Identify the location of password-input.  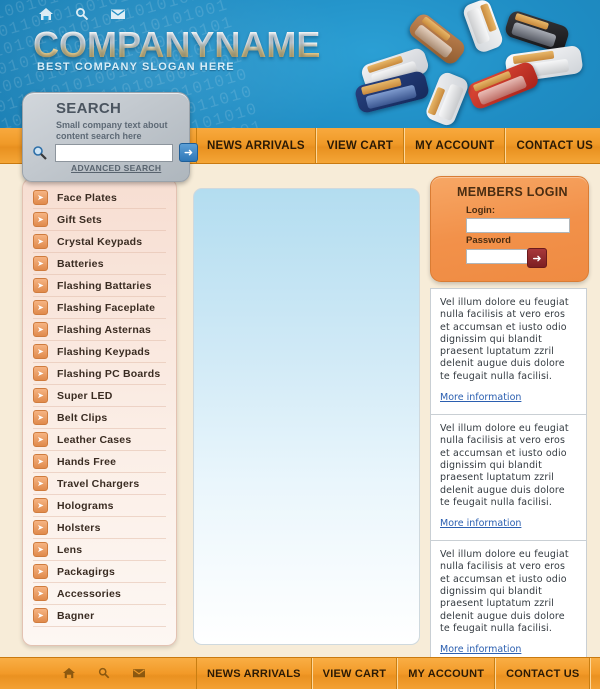
(497, 256).